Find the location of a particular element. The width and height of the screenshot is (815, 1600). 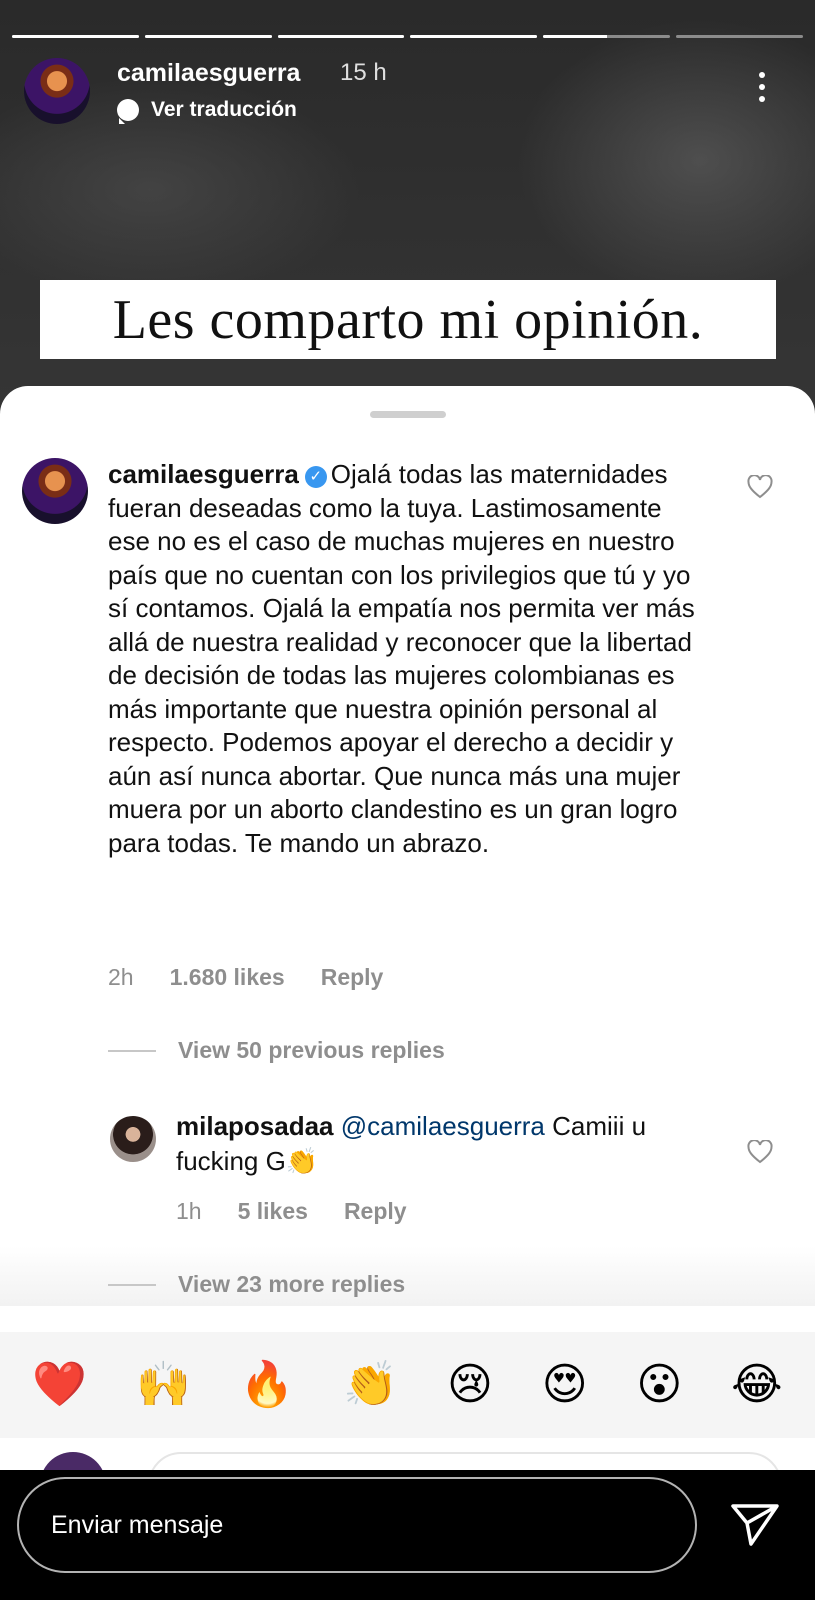

speech-bubble-icon is located at coordinates (128, 111).